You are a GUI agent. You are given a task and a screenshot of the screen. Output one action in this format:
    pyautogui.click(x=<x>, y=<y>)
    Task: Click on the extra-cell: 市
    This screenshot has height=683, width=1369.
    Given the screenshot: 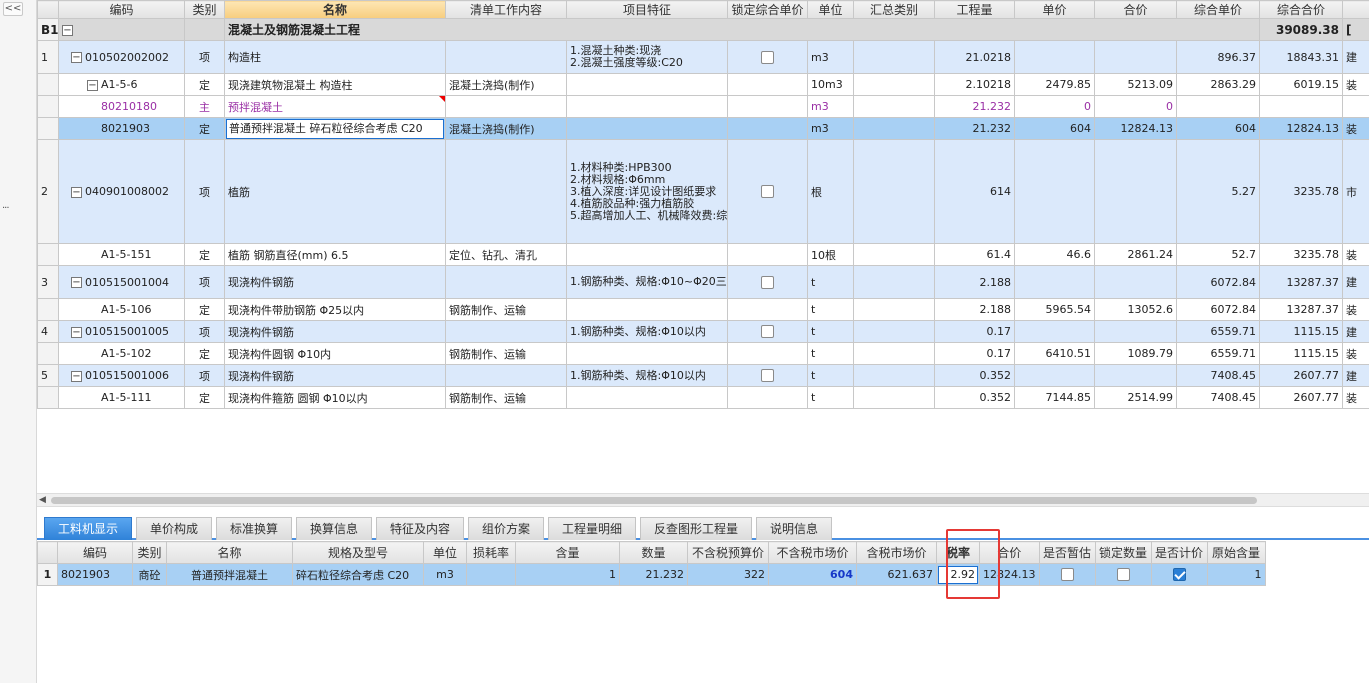 What is the action you would take?
    pyautogui.click(x=1355, y=191)
    